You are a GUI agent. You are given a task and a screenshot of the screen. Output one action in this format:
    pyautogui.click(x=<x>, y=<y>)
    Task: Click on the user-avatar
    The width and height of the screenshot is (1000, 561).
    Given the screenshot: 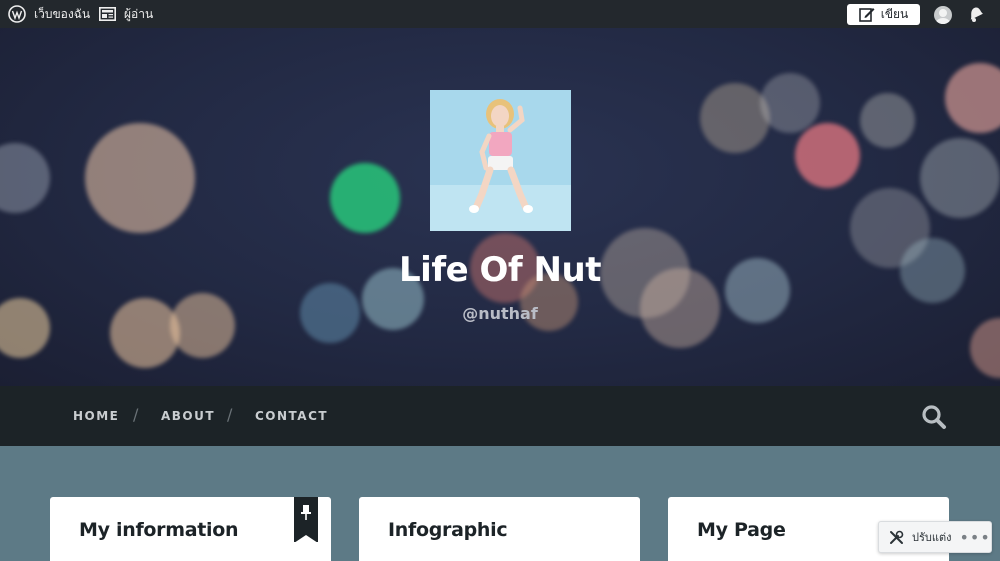 What is the action you would take?
    pyautogui.click(x=943, y=15)
    